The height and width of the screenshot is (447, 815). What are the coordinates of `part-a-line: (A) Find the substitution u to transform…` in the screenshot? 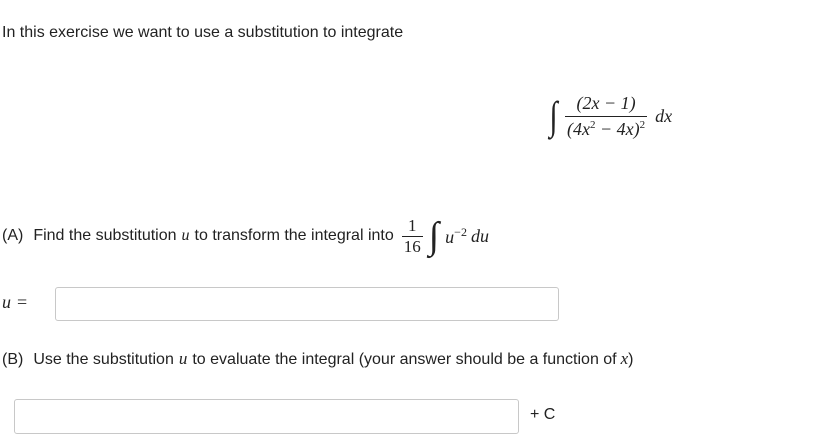 It's located at (245, 236).